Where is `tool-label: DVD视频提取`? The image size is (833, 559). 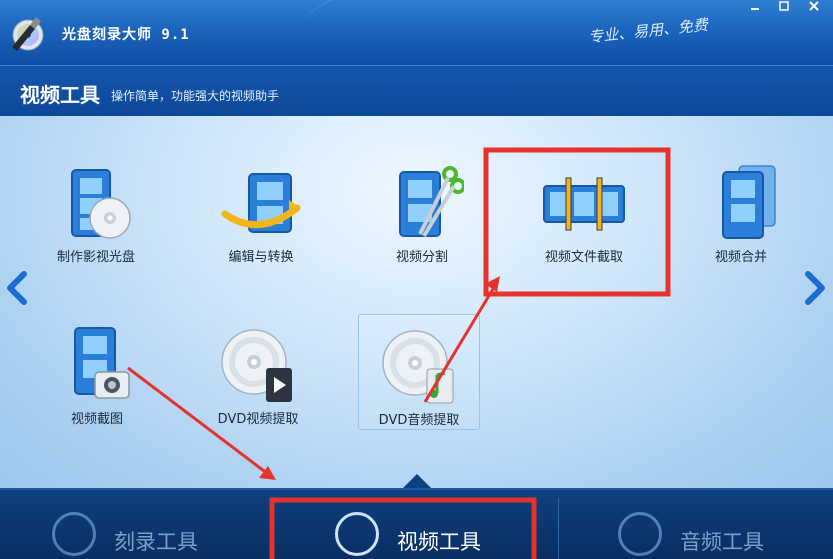
tool-label: DVD视频提取 is located at coordinates (258, 419).